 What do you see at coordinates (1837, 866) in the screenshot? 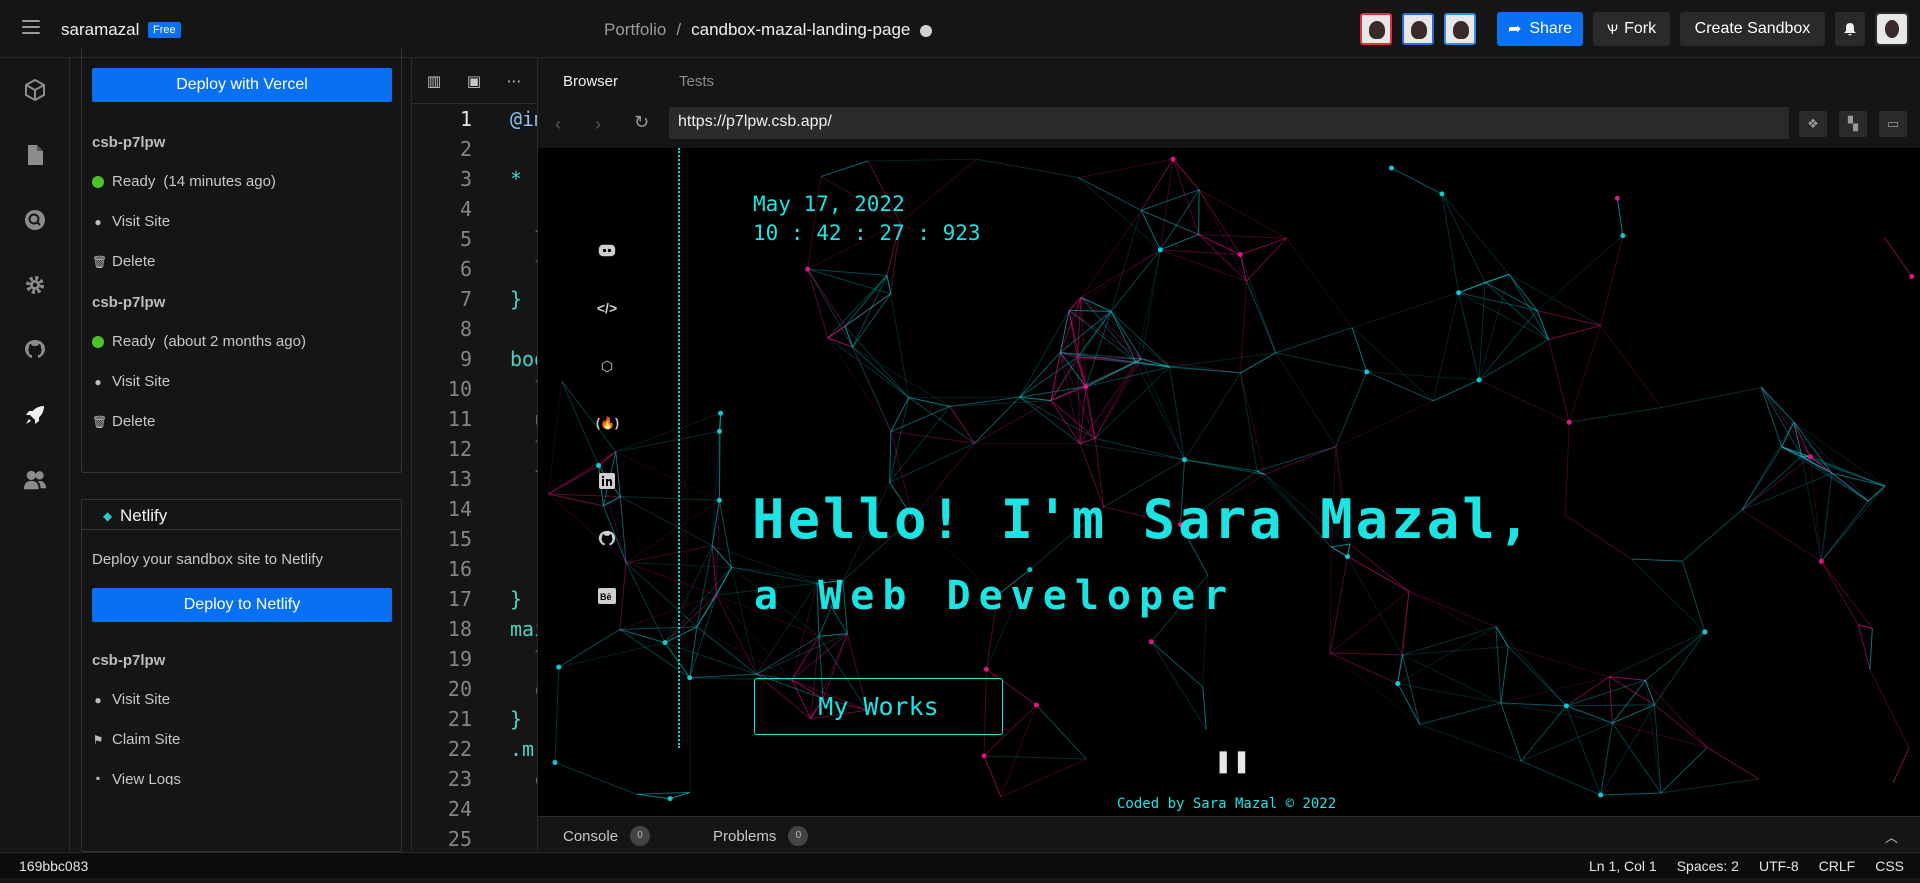
I see `line-endings: CRLF` at bounding box center [1837, 866].